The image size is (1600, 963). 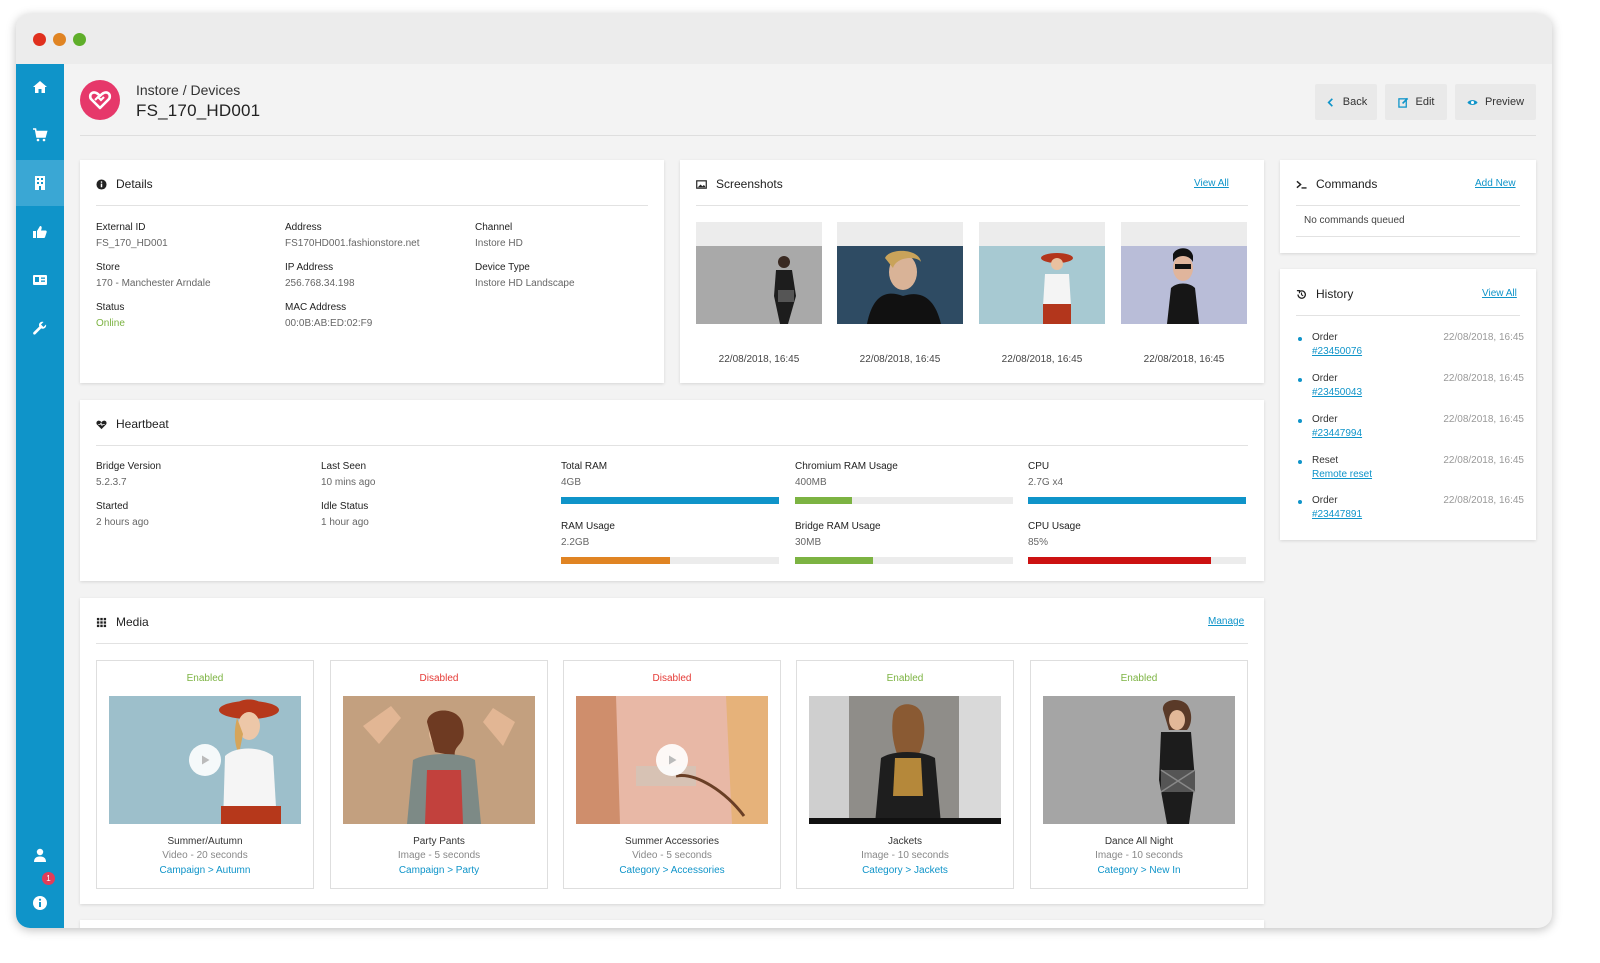 What do you see at coordinates (1184, 359) in the screenshot?
I see `screenshot-date: 22/08/2018, 16:45` at bounding box center [1184, 359].